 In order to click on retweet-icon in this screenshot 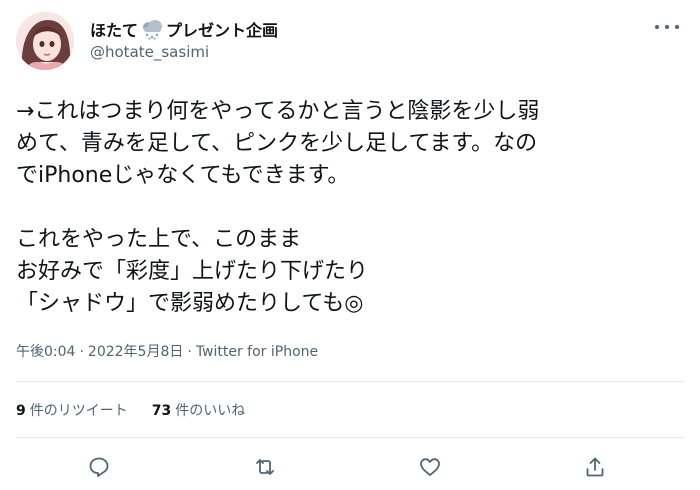, I will do `click(265, 467)`.